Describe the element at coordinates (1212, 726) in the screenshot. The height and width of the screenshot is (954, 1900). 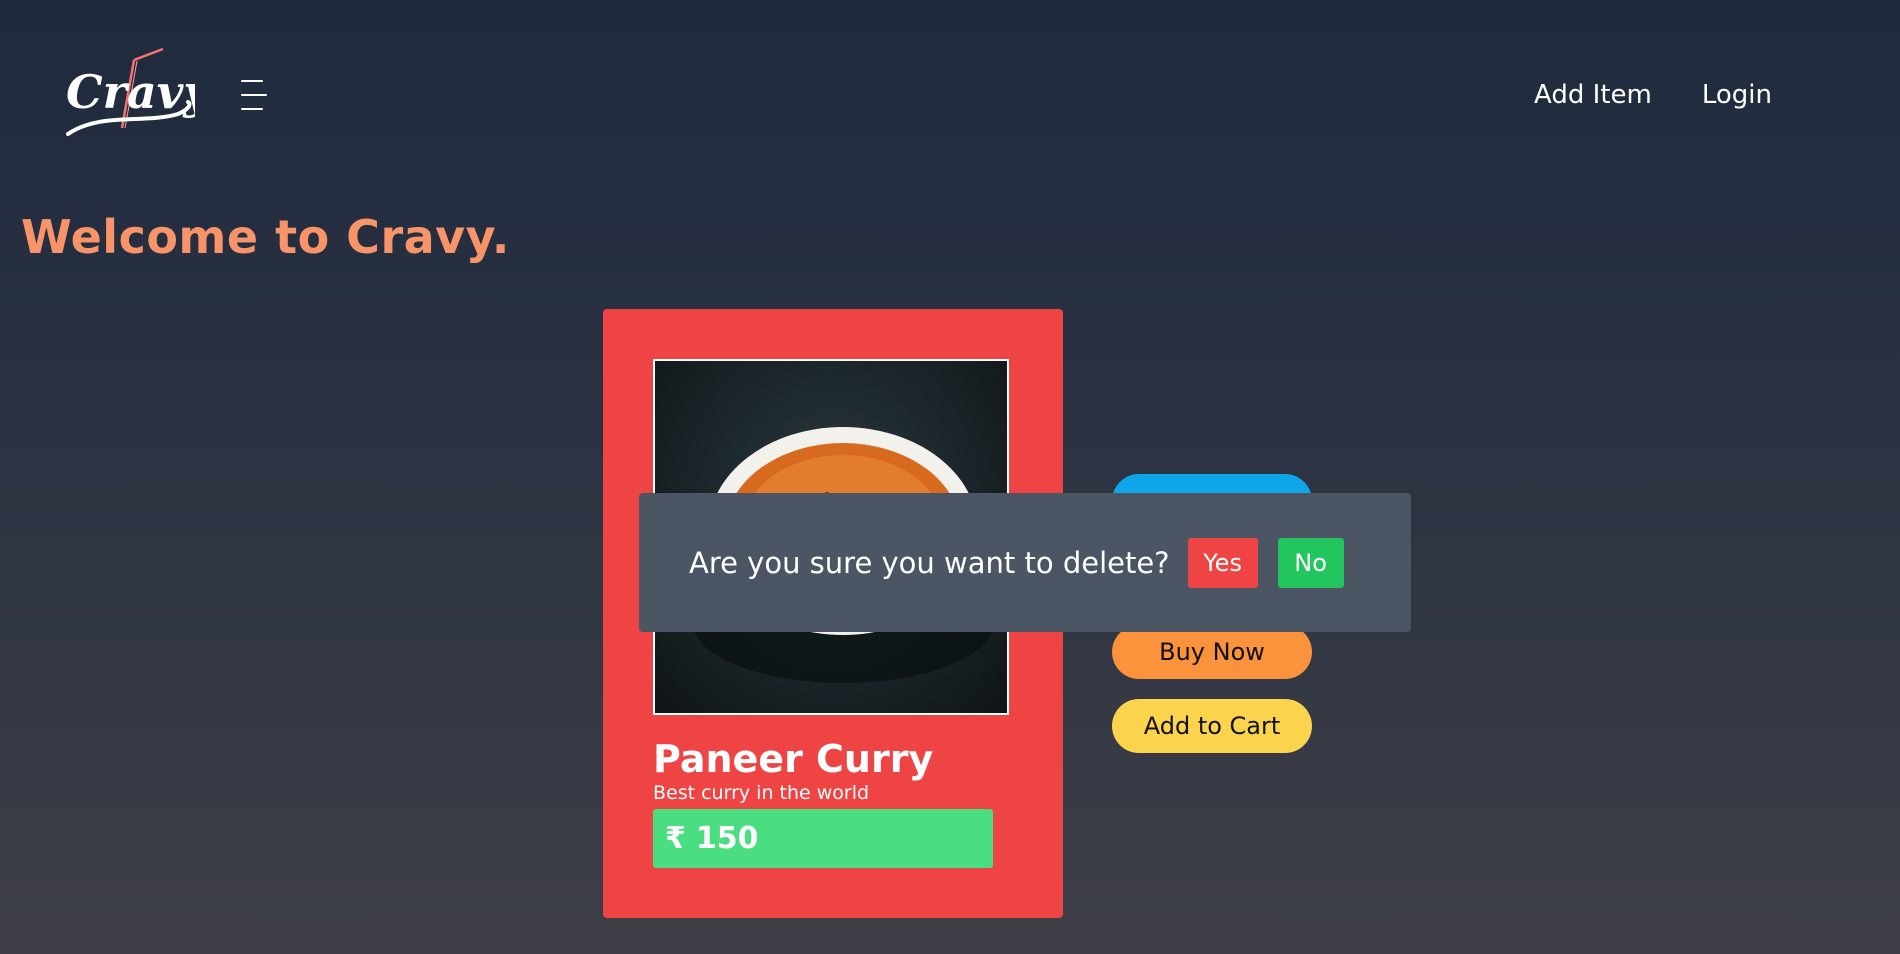
I see `add-to-cart-button: Add to Cart` at that location.